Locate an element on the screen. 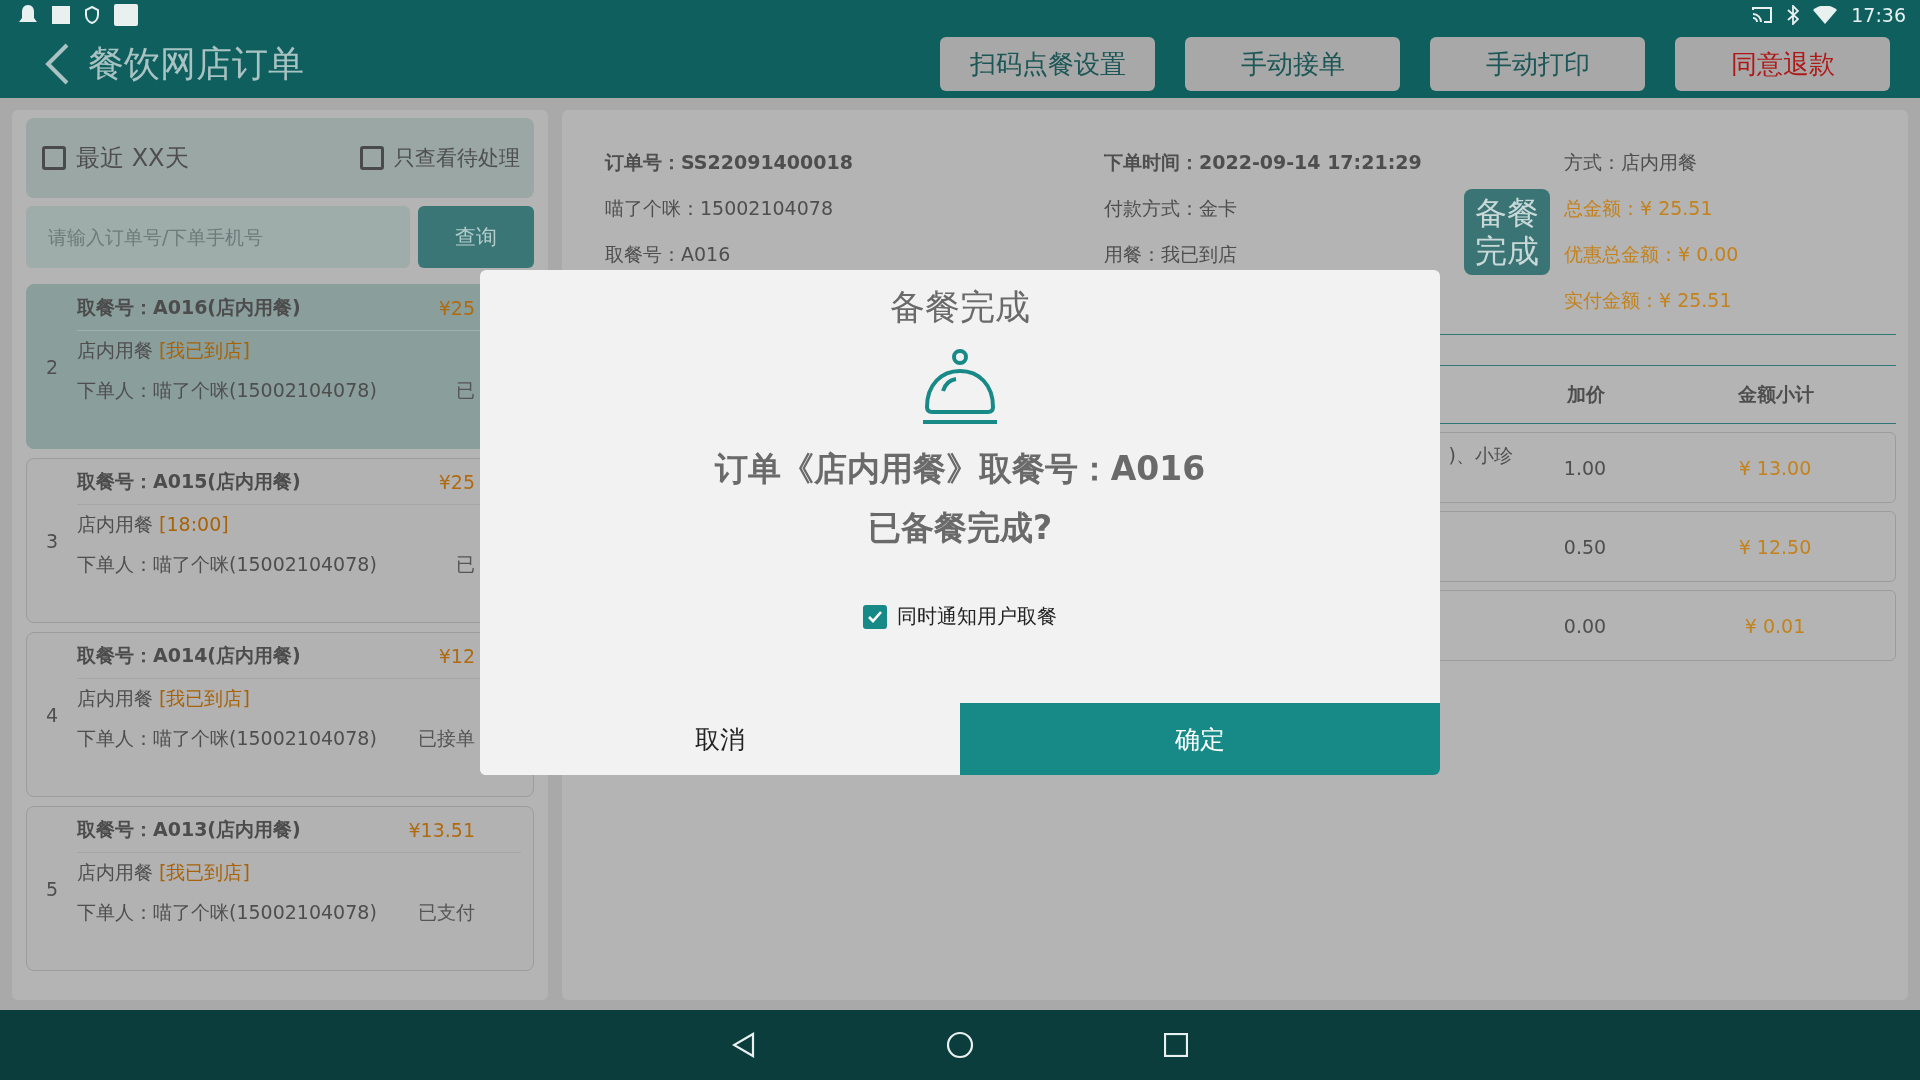 This screenshot has width=1920, height=1080. wifi-icon is located at coordinates (1825, 15).